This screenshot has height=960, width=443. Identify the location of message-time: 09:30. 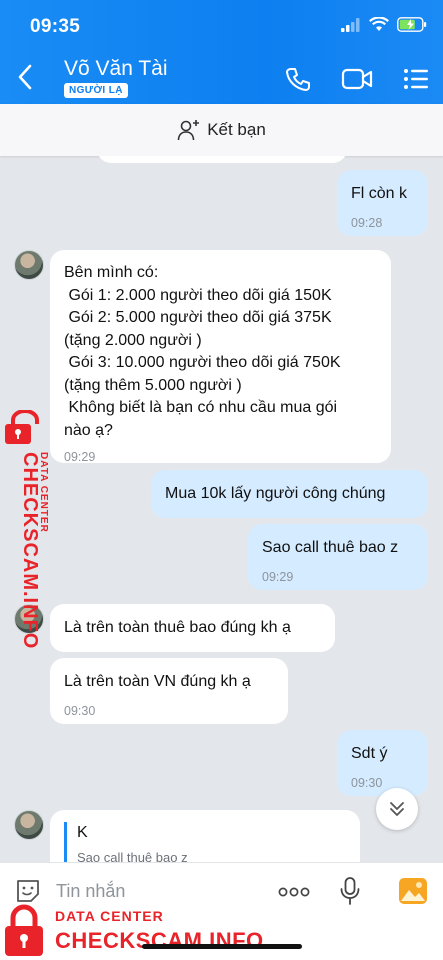
(80, 710).